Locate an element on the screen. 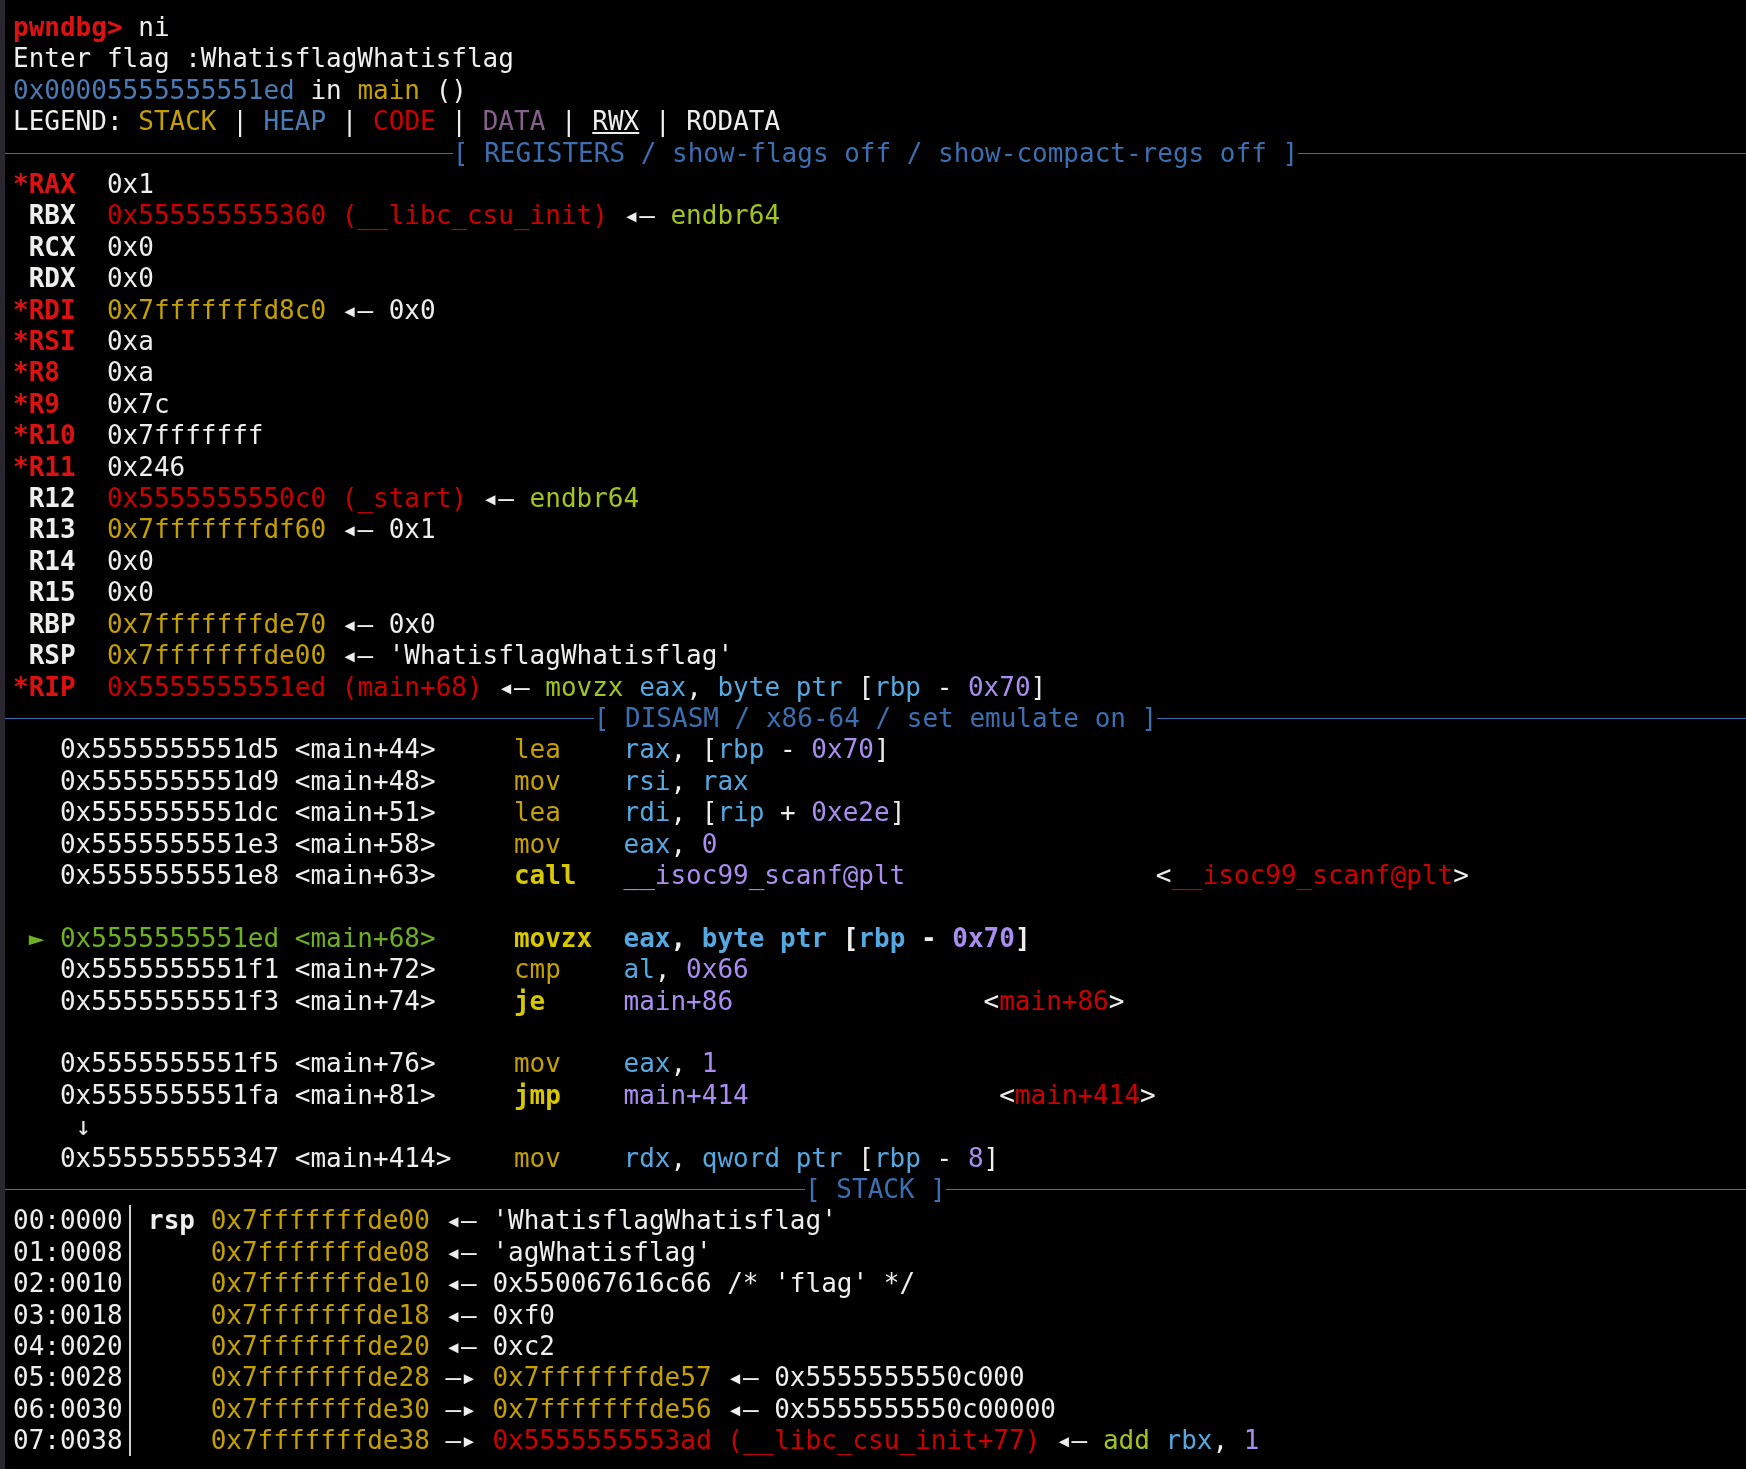  terminal-line: RBP 0x7fffffffde70 ◂— 0x0 is located at coordinates (231, 624).